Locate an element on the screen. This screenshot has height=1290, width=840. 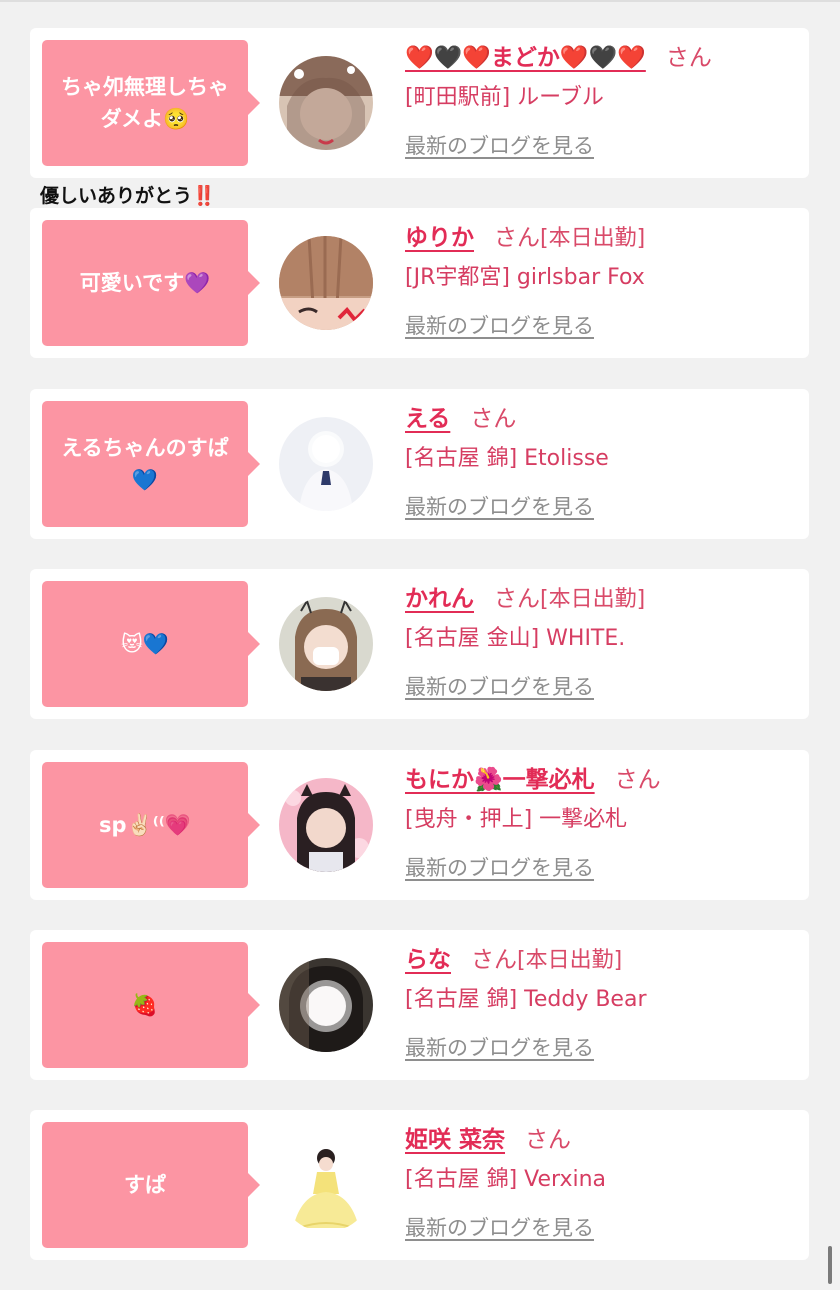
comment-bubble: えるちゃんのすぱ 💙 is located at coordinates (151, 464).